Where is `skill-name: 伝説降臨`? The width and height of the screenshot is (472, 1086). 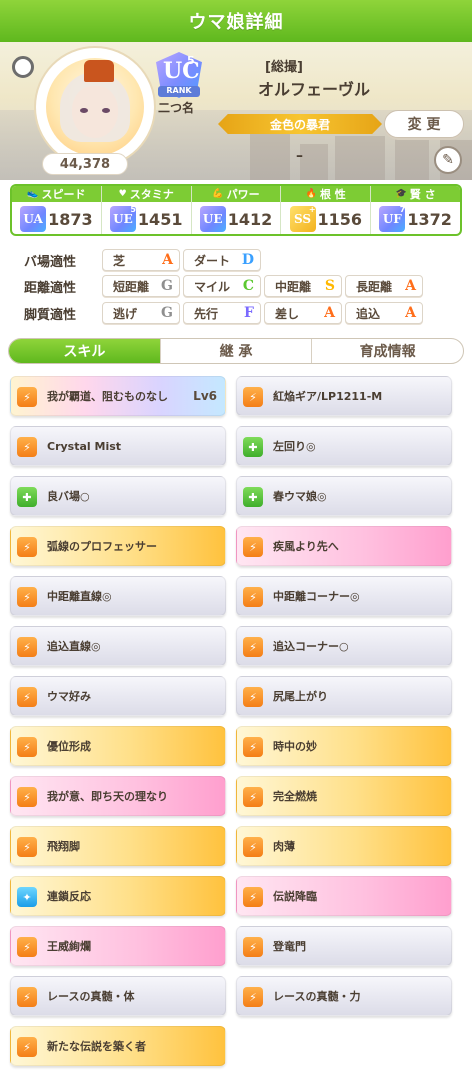 skill-name: 伝説降臨 is located at coordinates (295, 896).